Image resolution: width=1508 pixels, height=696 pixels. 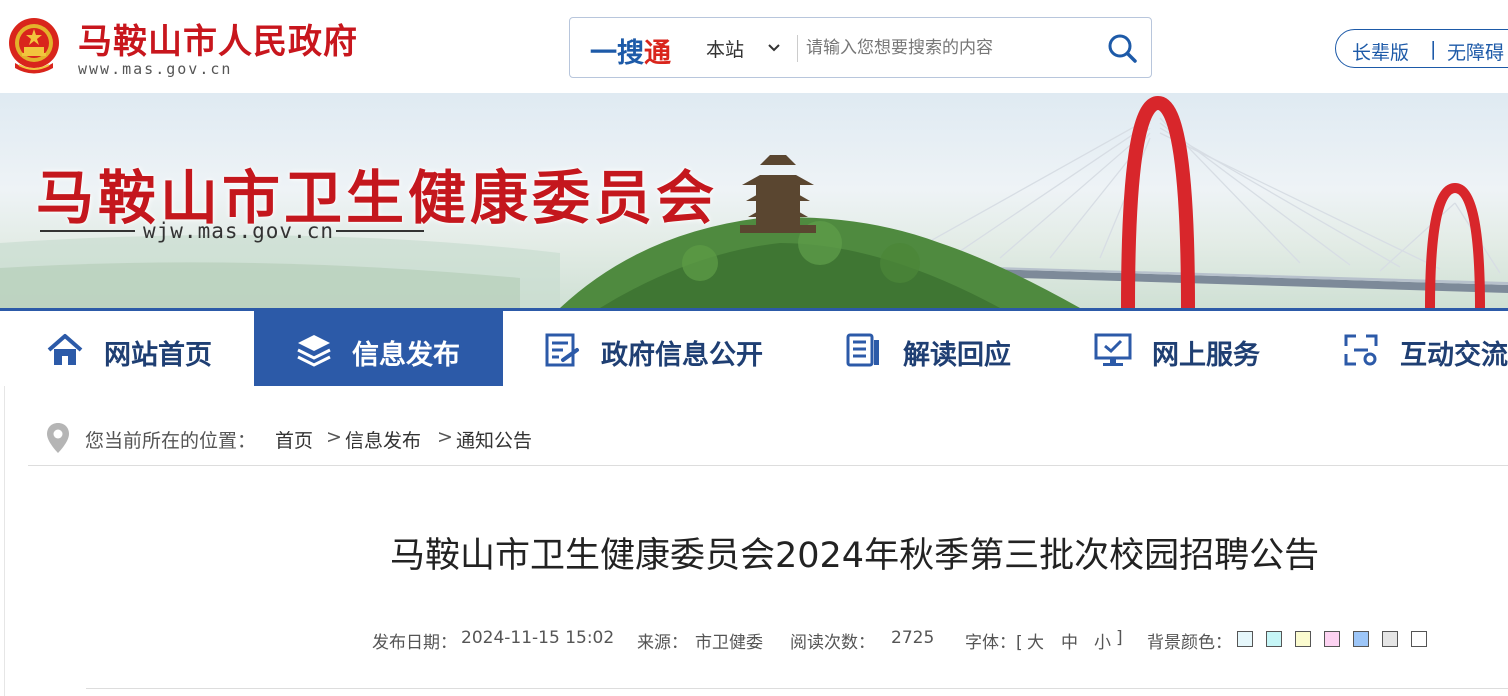 I want to click on location-pin-icon, so click(x=58, y=438).